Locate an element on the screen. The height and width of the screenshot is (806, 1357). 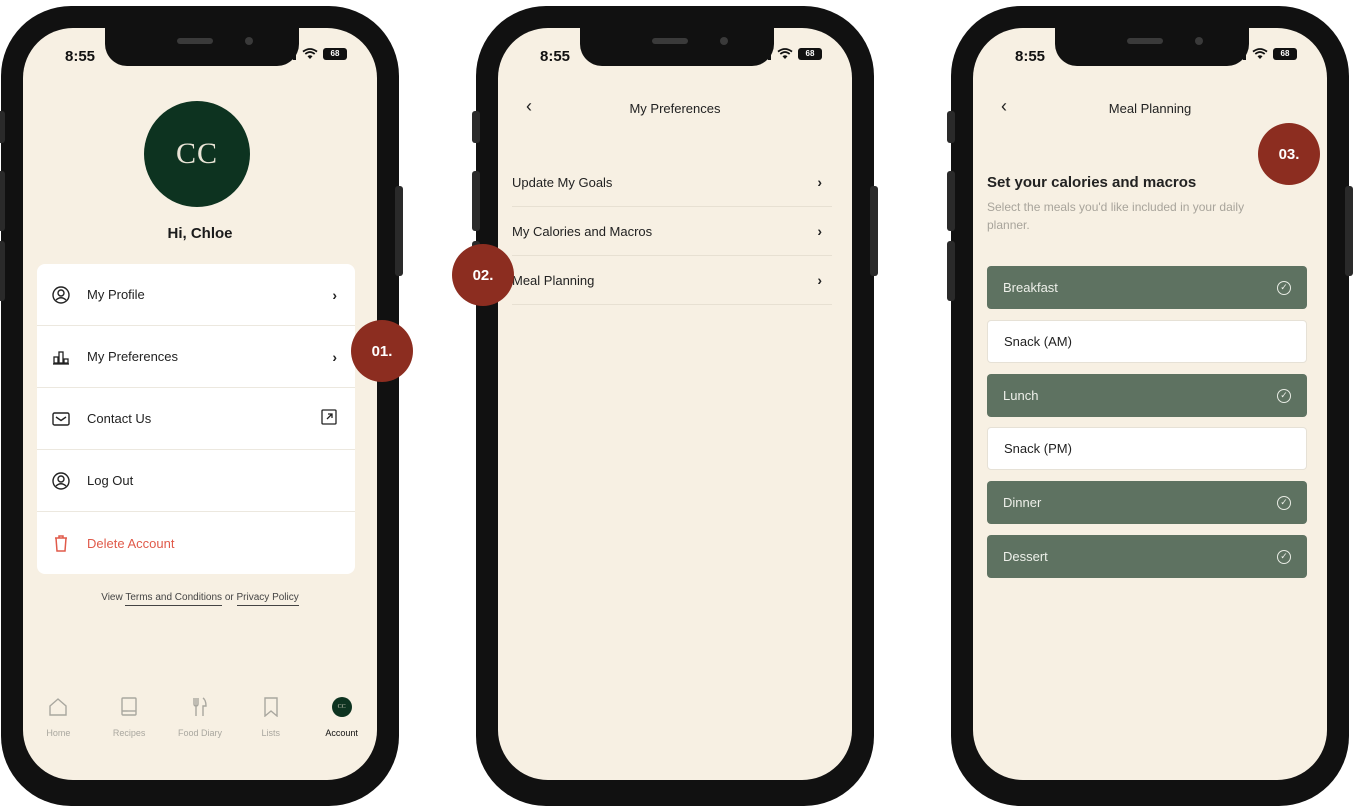
tab-home: Home is located at coordinates (58, 717).